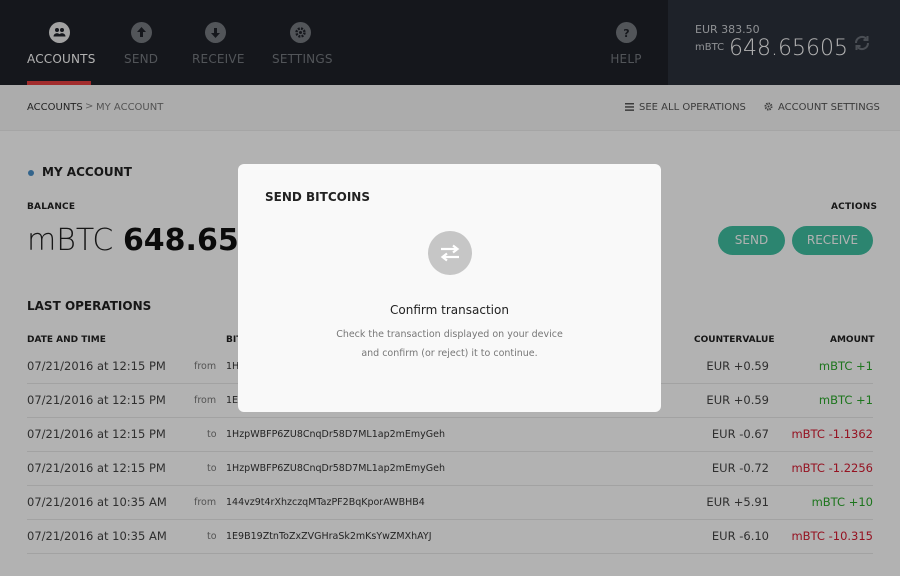 The image size is (900, 576). I want to click on modal-instruction-line-2: and confirm (or reject) it to continue., so click(449, 353).